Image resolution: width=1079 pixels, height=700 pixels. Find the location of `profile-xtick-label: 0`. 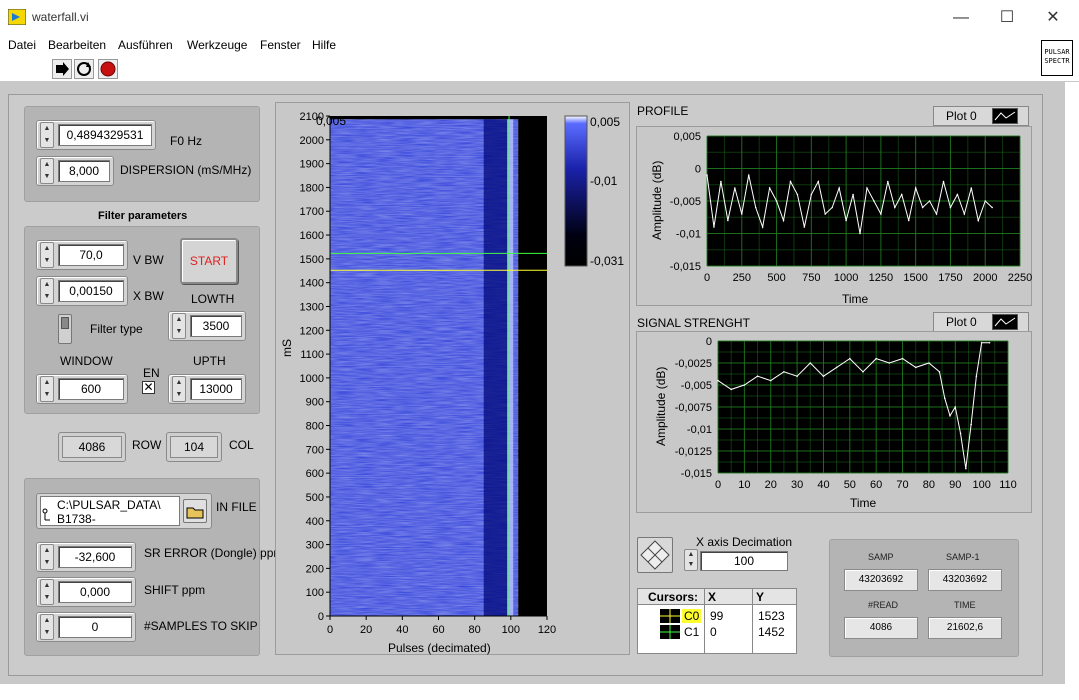

profile-xtick-label: 0 is located at coordinates (707, 278).